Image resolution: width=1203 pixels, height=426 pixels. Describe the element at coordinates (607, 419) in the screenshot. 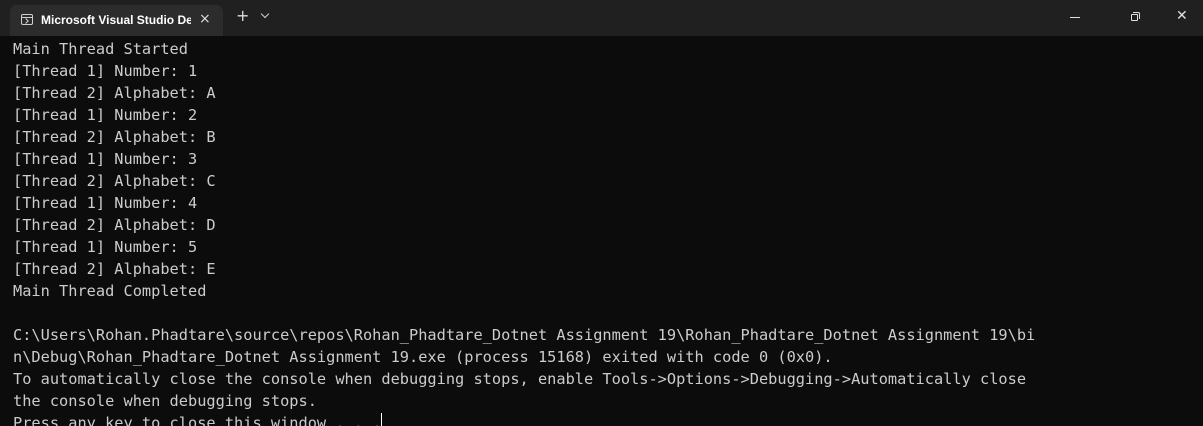

I see `press-key-line: Press any key to close this window . . .` at that location.